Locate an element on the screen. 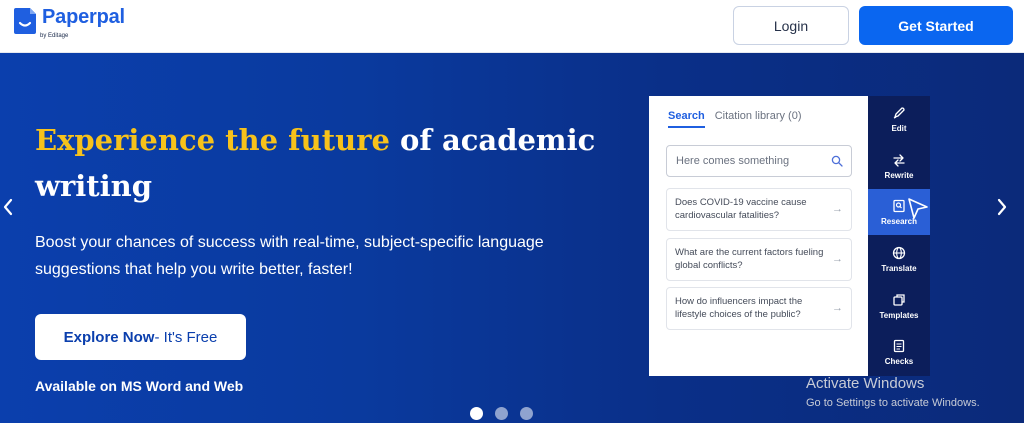 This screenshot has height=423, width=1024. get-started-button: Get Started is located at coordinates (936, 25).